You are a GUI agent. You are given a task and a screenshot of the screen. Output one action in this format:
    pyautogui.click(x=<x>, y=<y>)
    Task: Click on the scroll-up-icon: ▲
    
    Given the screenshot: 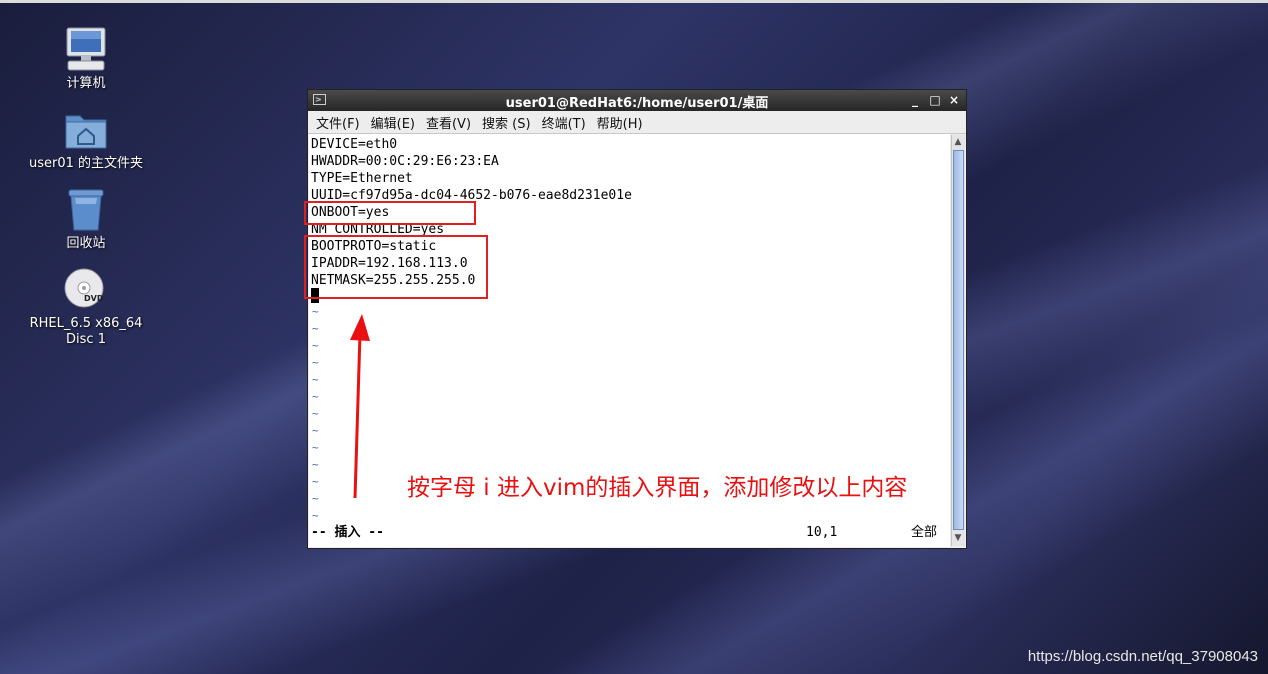 What is the action you would take?
    pyautogui.click(x=958, y=142)
    